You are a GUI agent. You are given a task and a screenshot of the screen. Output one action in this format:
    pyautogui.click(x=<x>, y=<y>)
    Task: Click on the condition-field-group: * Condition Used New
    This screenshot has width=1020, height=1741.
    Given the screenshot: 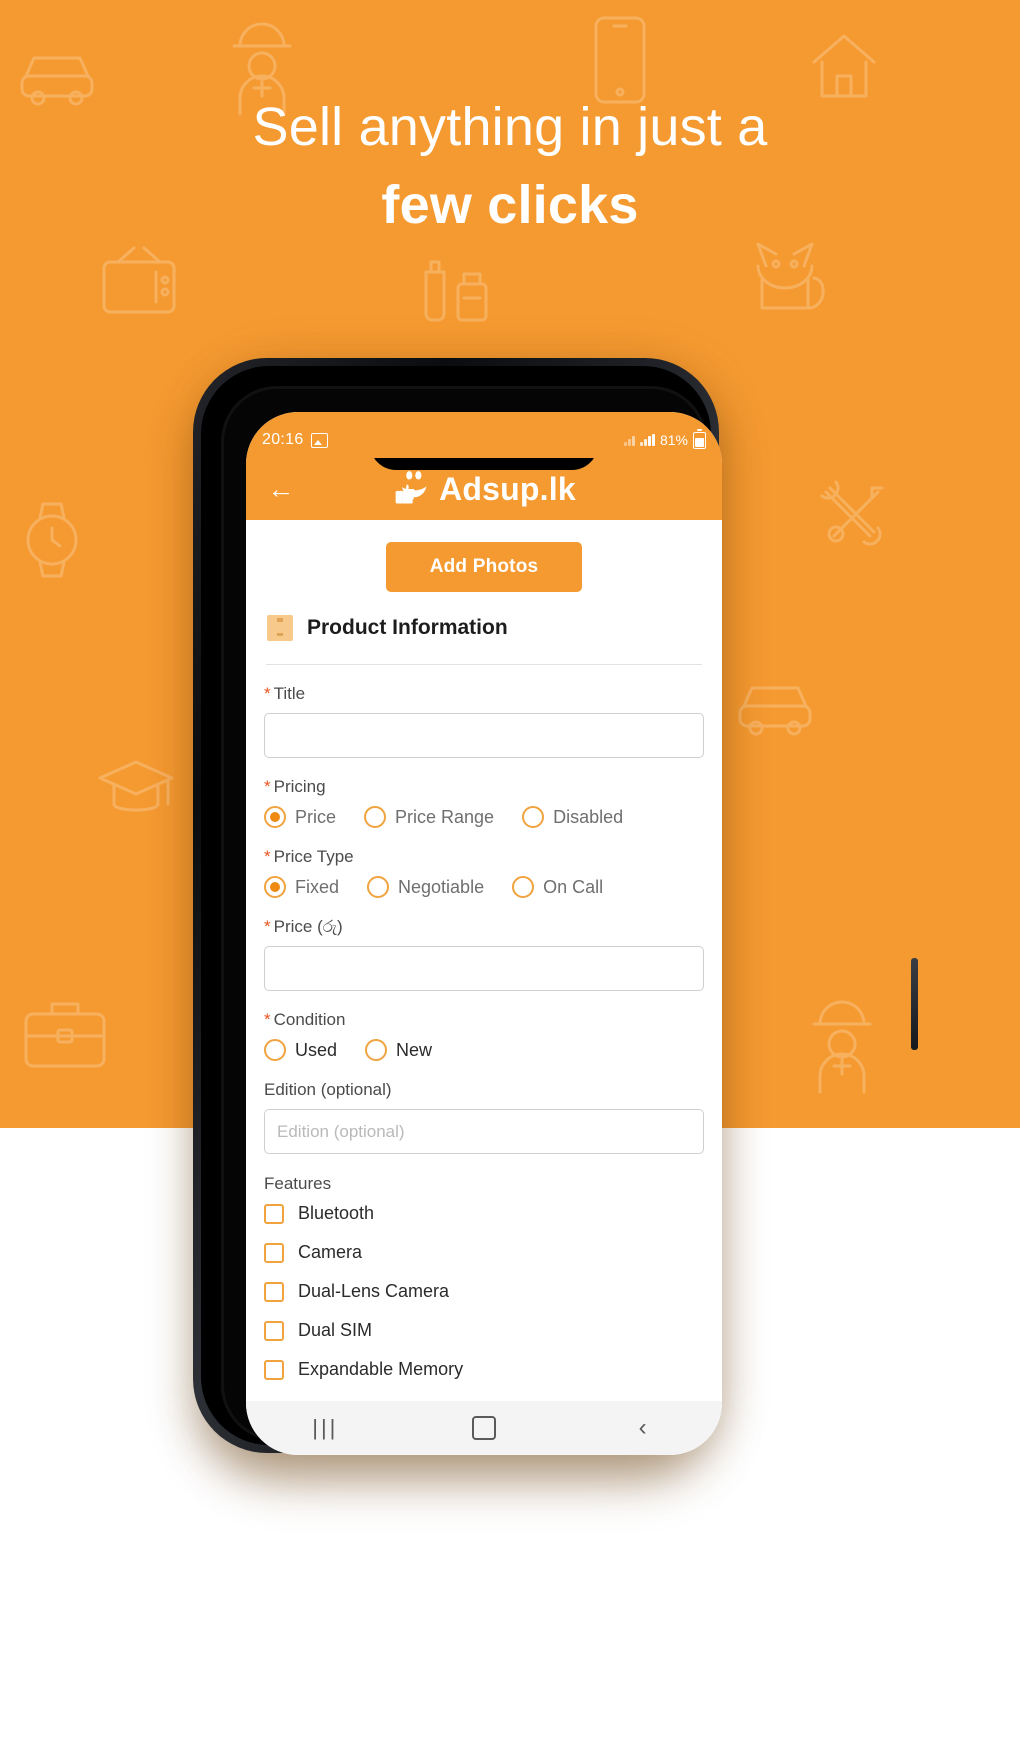 What is the action you would take?
    pyautogui.click(x=484, y=1026)
    